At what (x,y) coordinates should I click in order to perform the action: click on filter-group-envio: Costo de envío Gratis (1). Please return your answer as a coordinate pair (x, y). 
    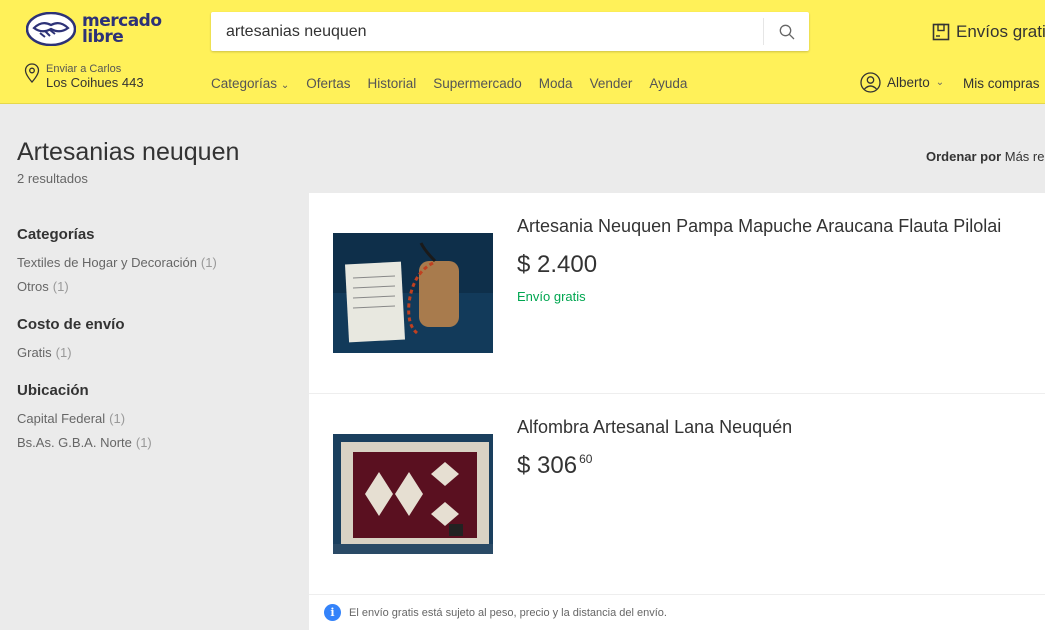
    Looking at the image, I should click on (157, 338).